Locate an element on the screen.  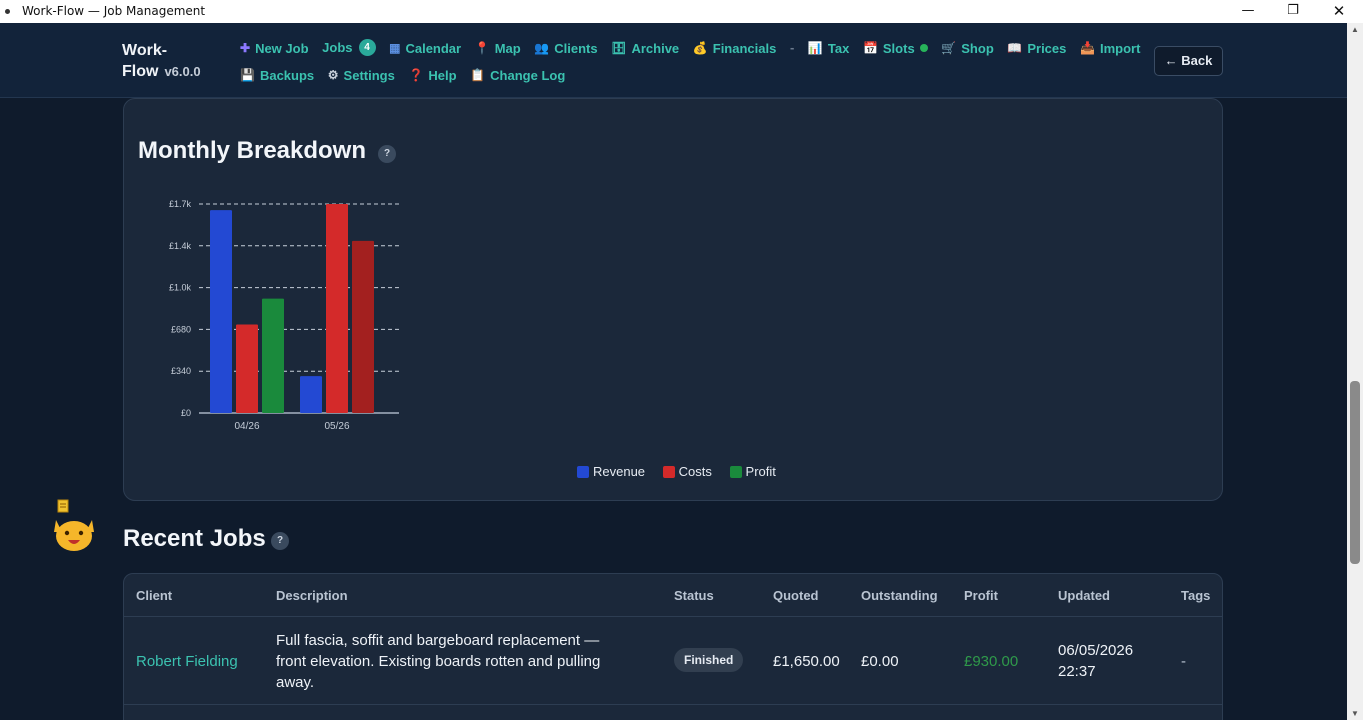
legend-label: Revenue is located at coordinates (619, 471).